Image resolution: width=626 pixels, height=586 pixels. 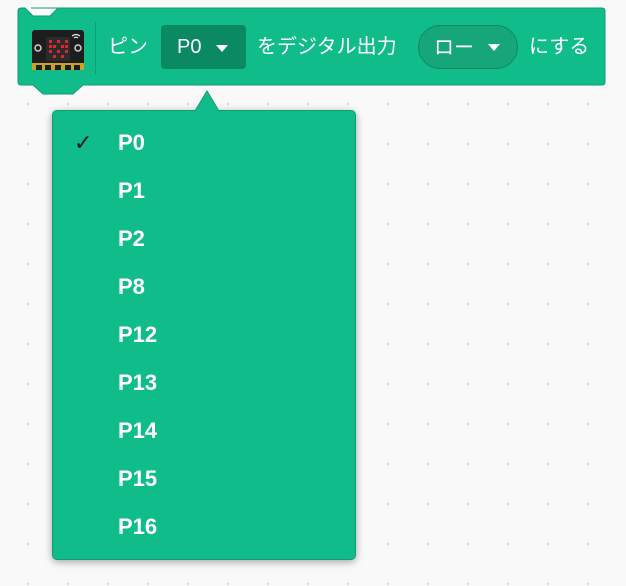 I want to click on menu-item-p0: ✓ P0, so click(x=204, y=143).